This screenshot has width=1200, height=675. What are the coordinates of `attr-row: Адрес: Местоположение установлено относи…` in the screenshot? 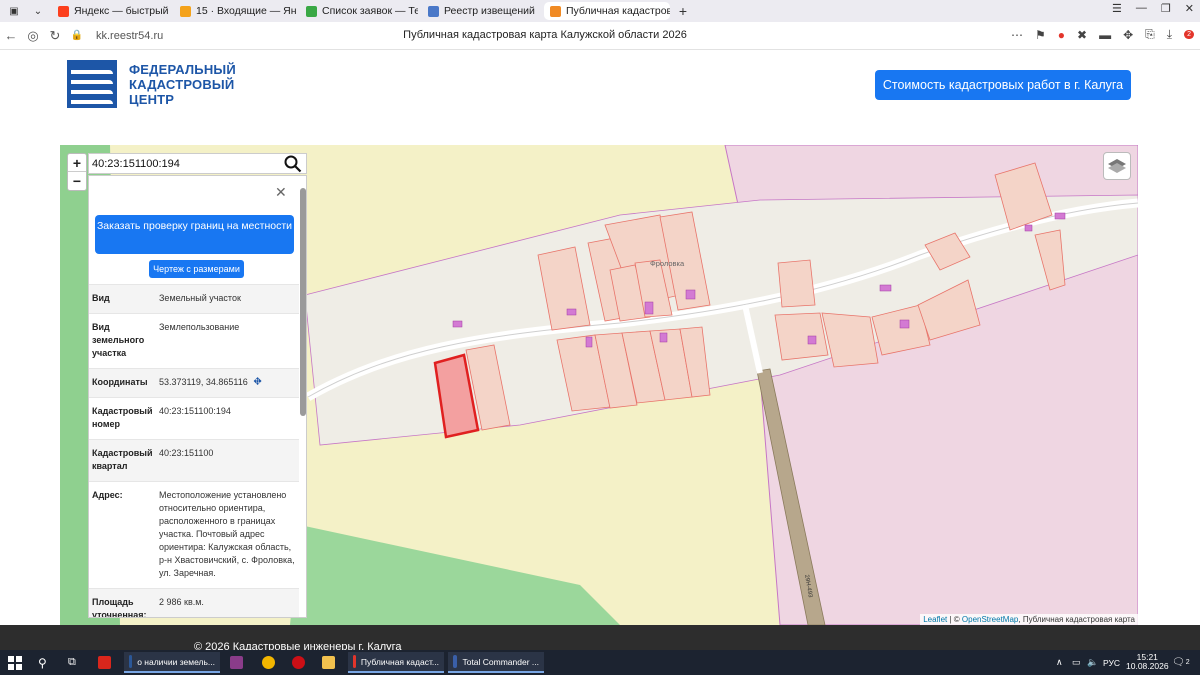 It's located at (194, 534).